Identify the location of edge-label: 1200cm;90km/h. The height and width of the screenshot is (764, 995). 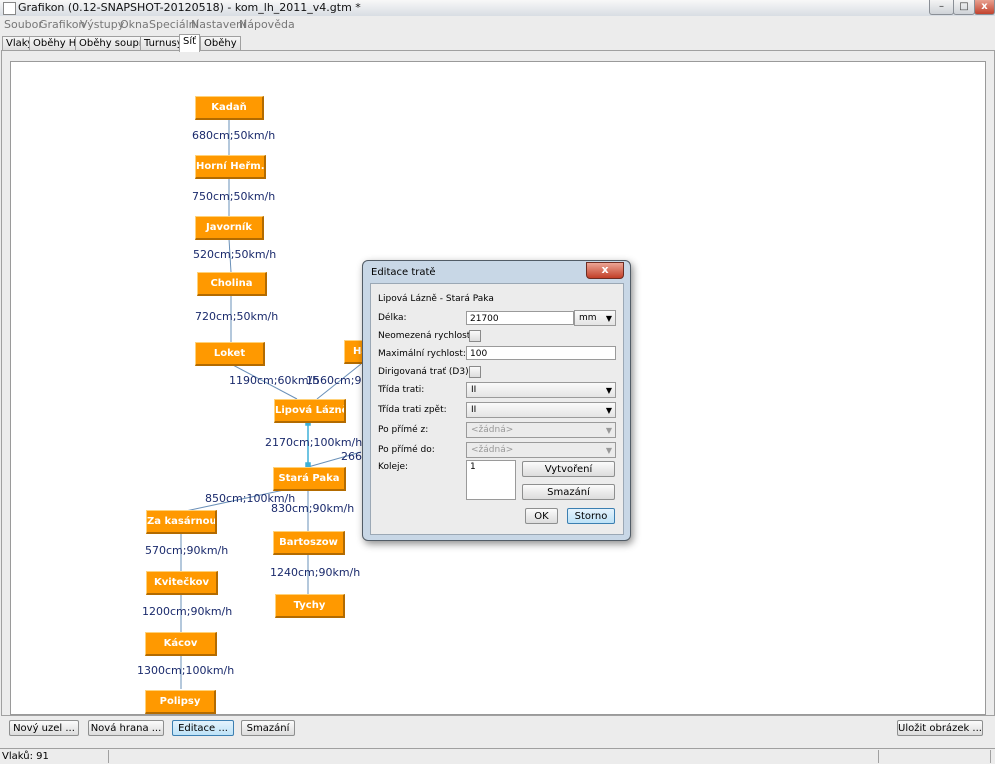
(187, 611).